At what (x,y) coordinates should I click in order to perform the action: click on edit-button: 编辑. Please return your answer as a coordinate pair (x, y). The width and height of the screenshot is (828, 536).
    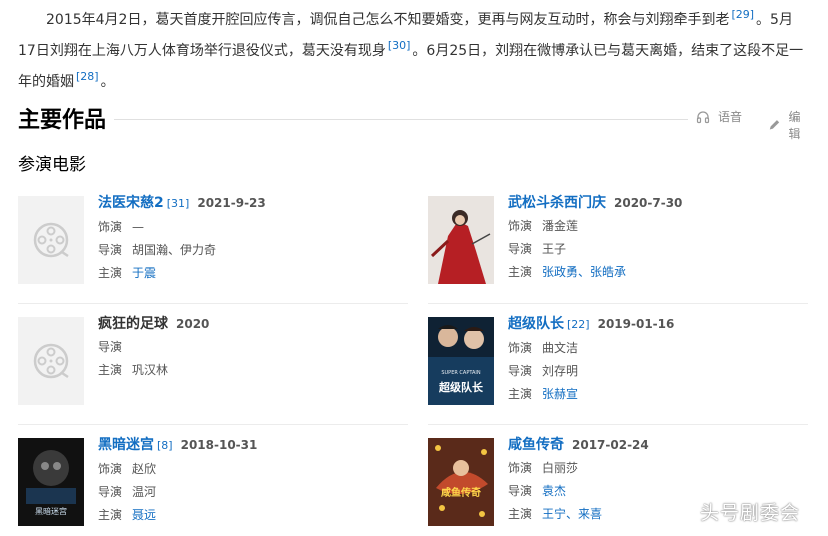
    Looking at the image, I should click on (789, 125).